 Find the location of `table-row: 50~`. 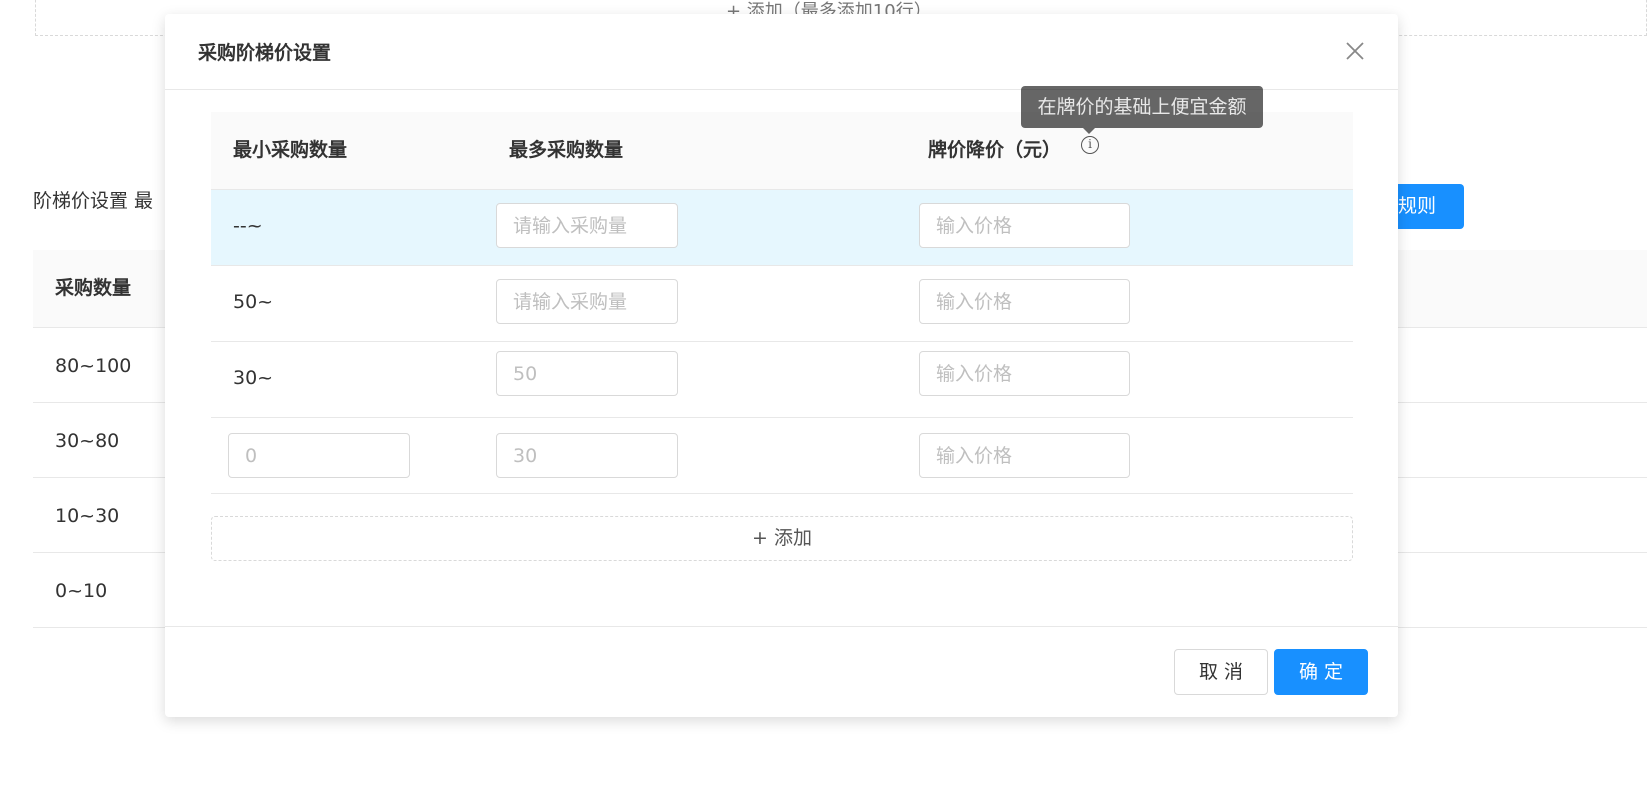

table-row: 50~ is located at coordinates (782, 304).